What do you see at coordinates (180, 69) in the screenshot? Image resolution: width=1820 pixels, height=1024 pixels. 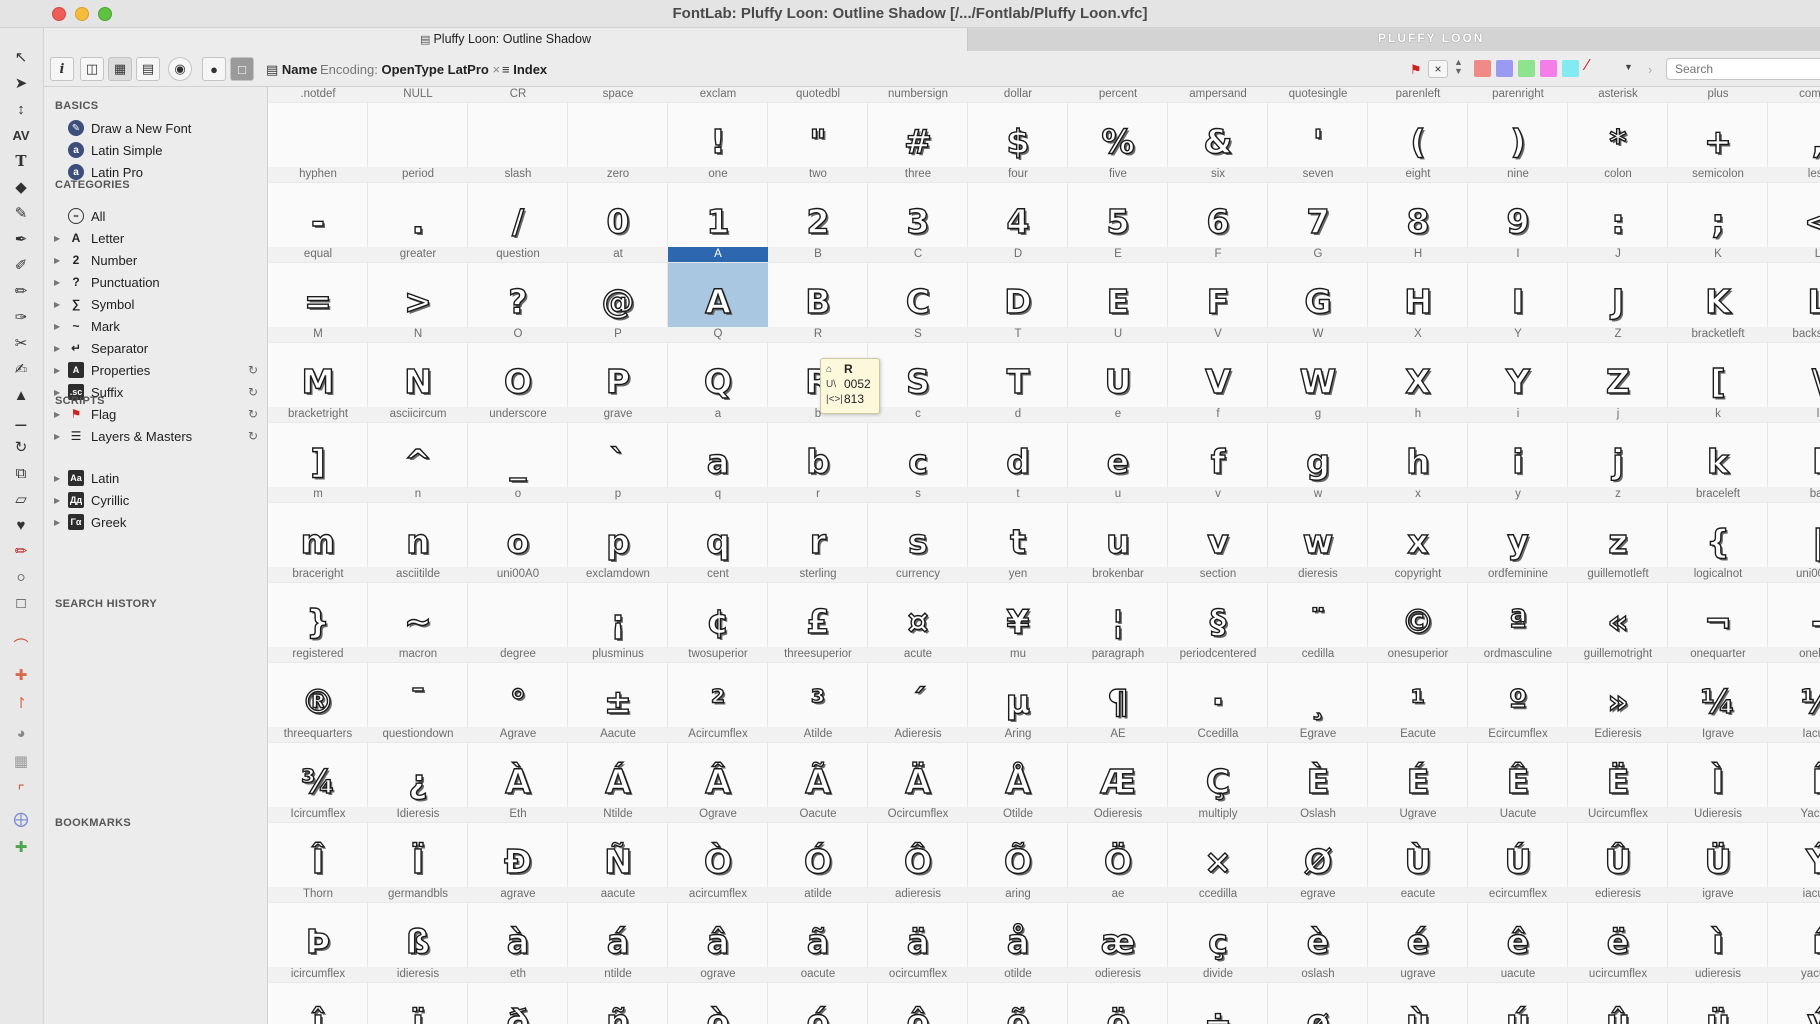 I see `filter-icon: ◉` at bounding box center [180, 69].